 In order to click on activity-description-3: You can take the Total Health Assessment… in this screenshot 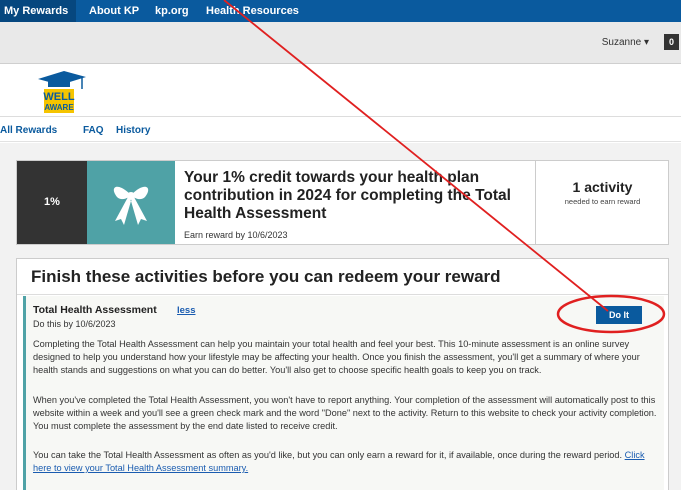, I will do `click(347, 462)`.